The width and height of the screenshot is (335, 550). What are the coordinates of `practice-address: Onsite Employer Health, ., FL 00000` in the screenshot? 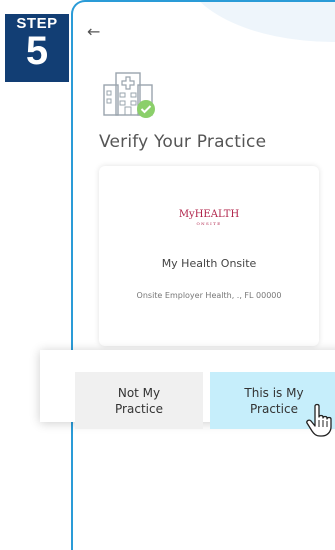 It's located at (209, 295).